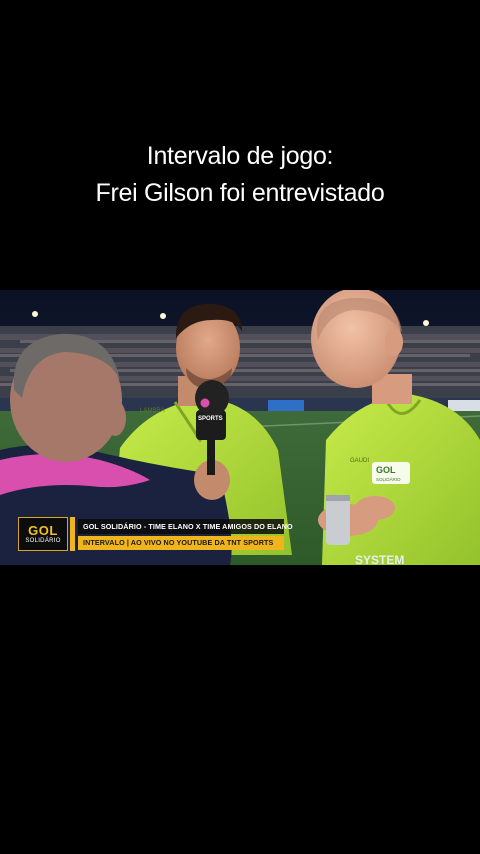 The width and height of the screenshot is (480, 854). Describe the element at coordinates (210, 419) in the screenshot. I see `mic-label: SPORTS` at that location.